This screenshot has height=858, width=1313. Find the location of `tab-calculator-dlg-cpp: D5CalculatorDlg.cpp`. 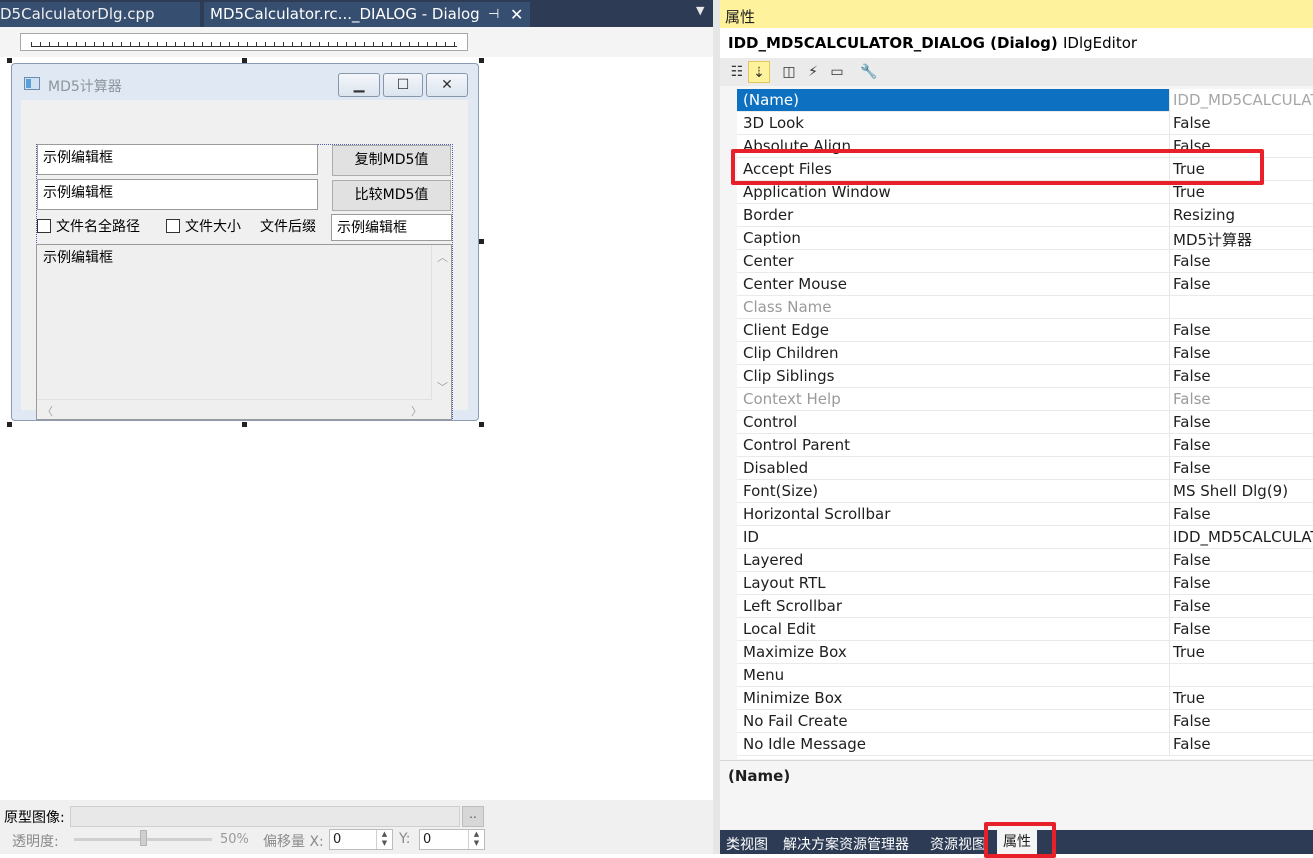

tab-calculator-dlg-cpp: D5CalculatorDlg.cpp is located at coordinates (100, 14).